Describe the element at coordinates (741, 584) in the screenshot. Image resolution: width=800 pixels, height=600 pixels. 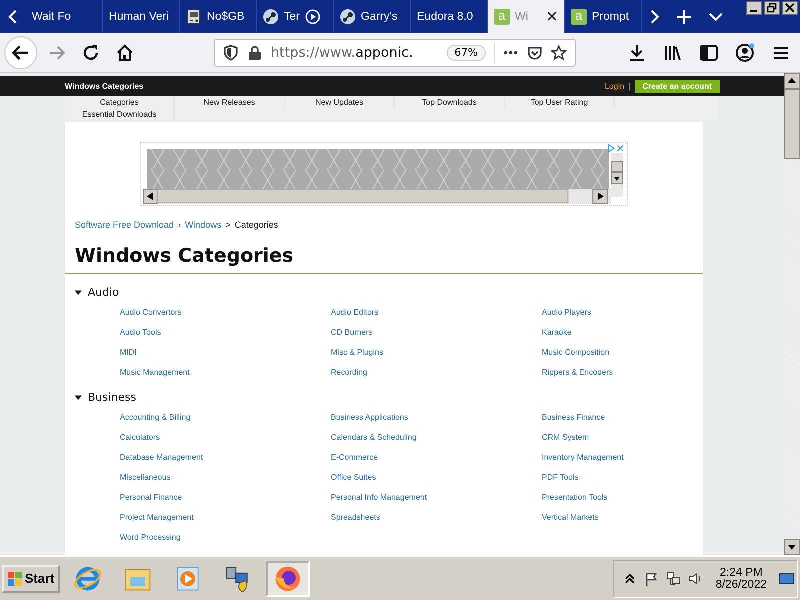
I see `clock-date: 8/26/2022` at that location.